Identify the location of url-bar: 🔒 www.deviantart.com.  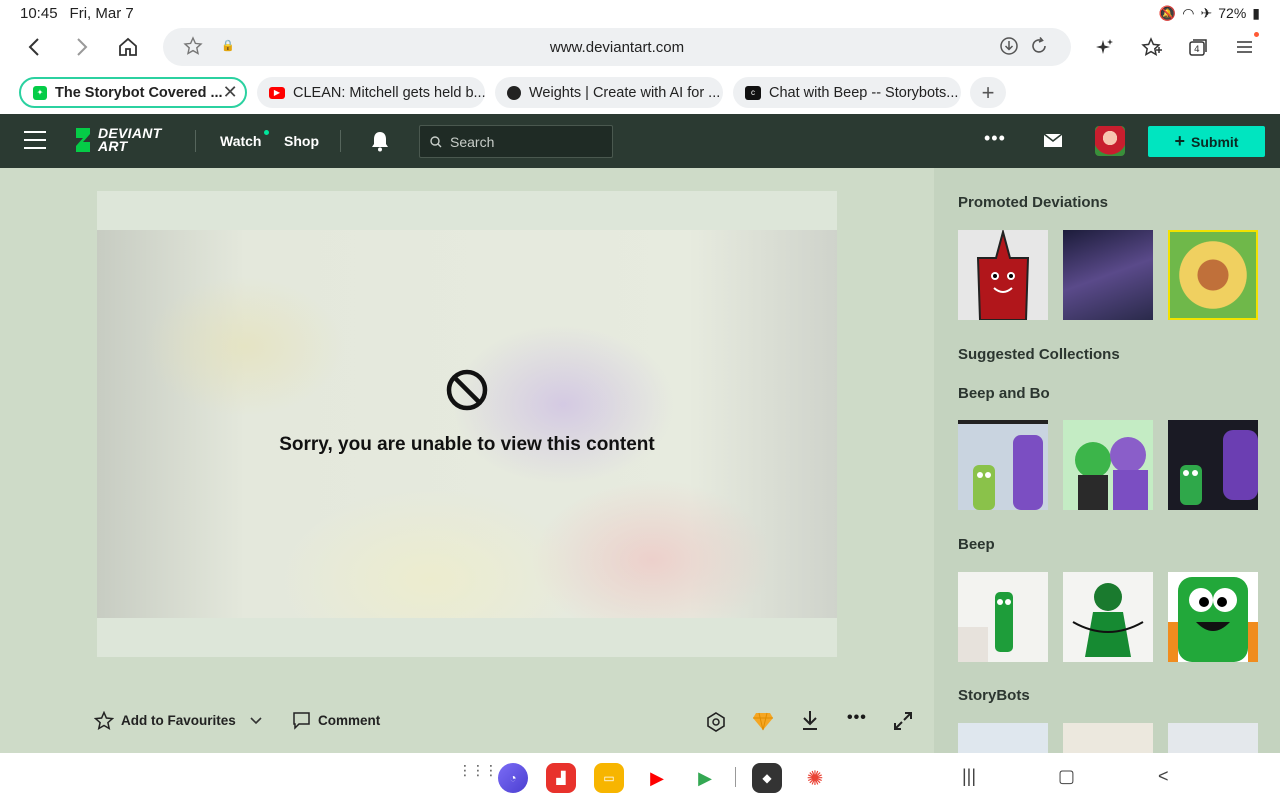
(617, 47).